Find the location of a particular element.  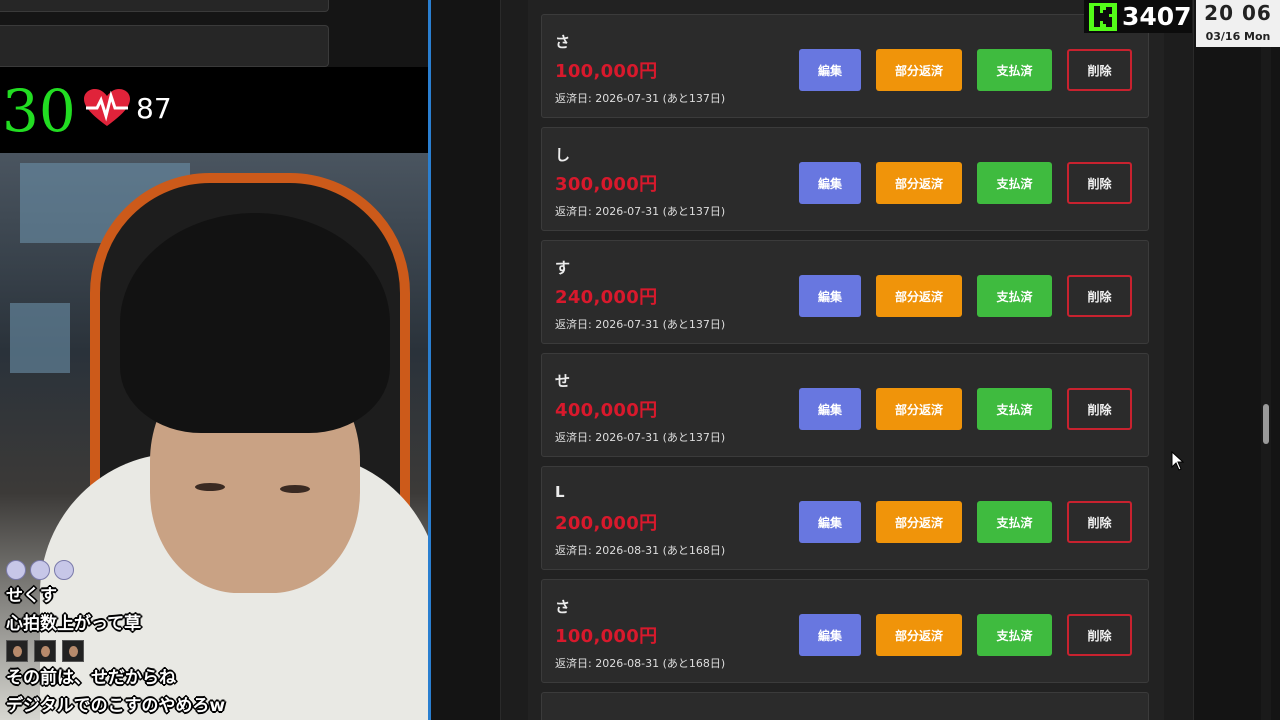

heart-rate-icon is located at coordinates (107, 107).